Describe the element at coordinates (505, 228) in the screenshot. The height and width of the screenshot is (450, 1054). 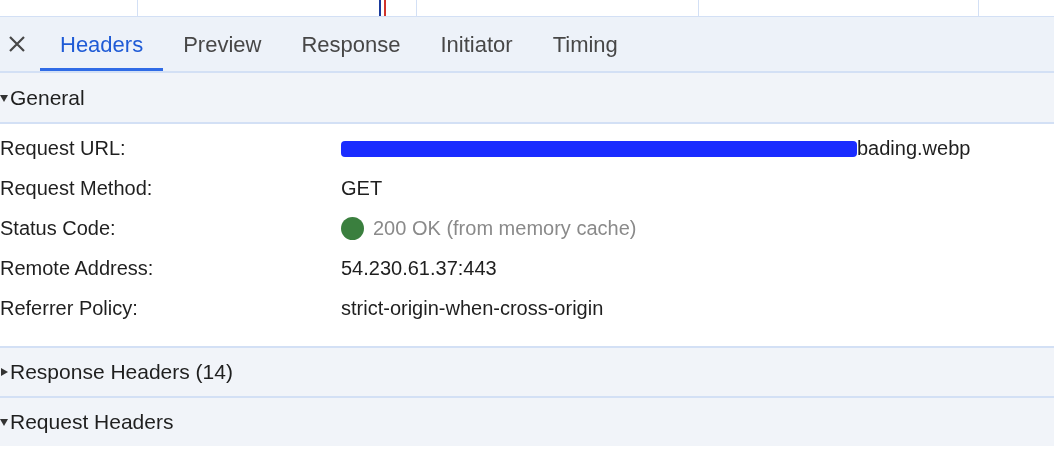
I see `status-value: 200 OK (from memory cache)` at that location.